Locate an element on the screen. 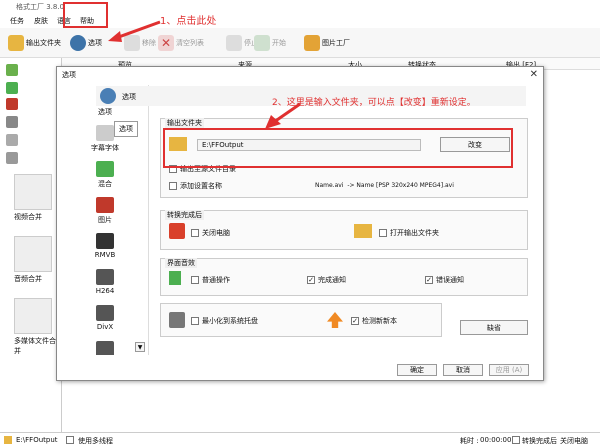 The image size is (600, 446). window-title: 格式工厂 3.8.0 is located at coordinates (40, 7).